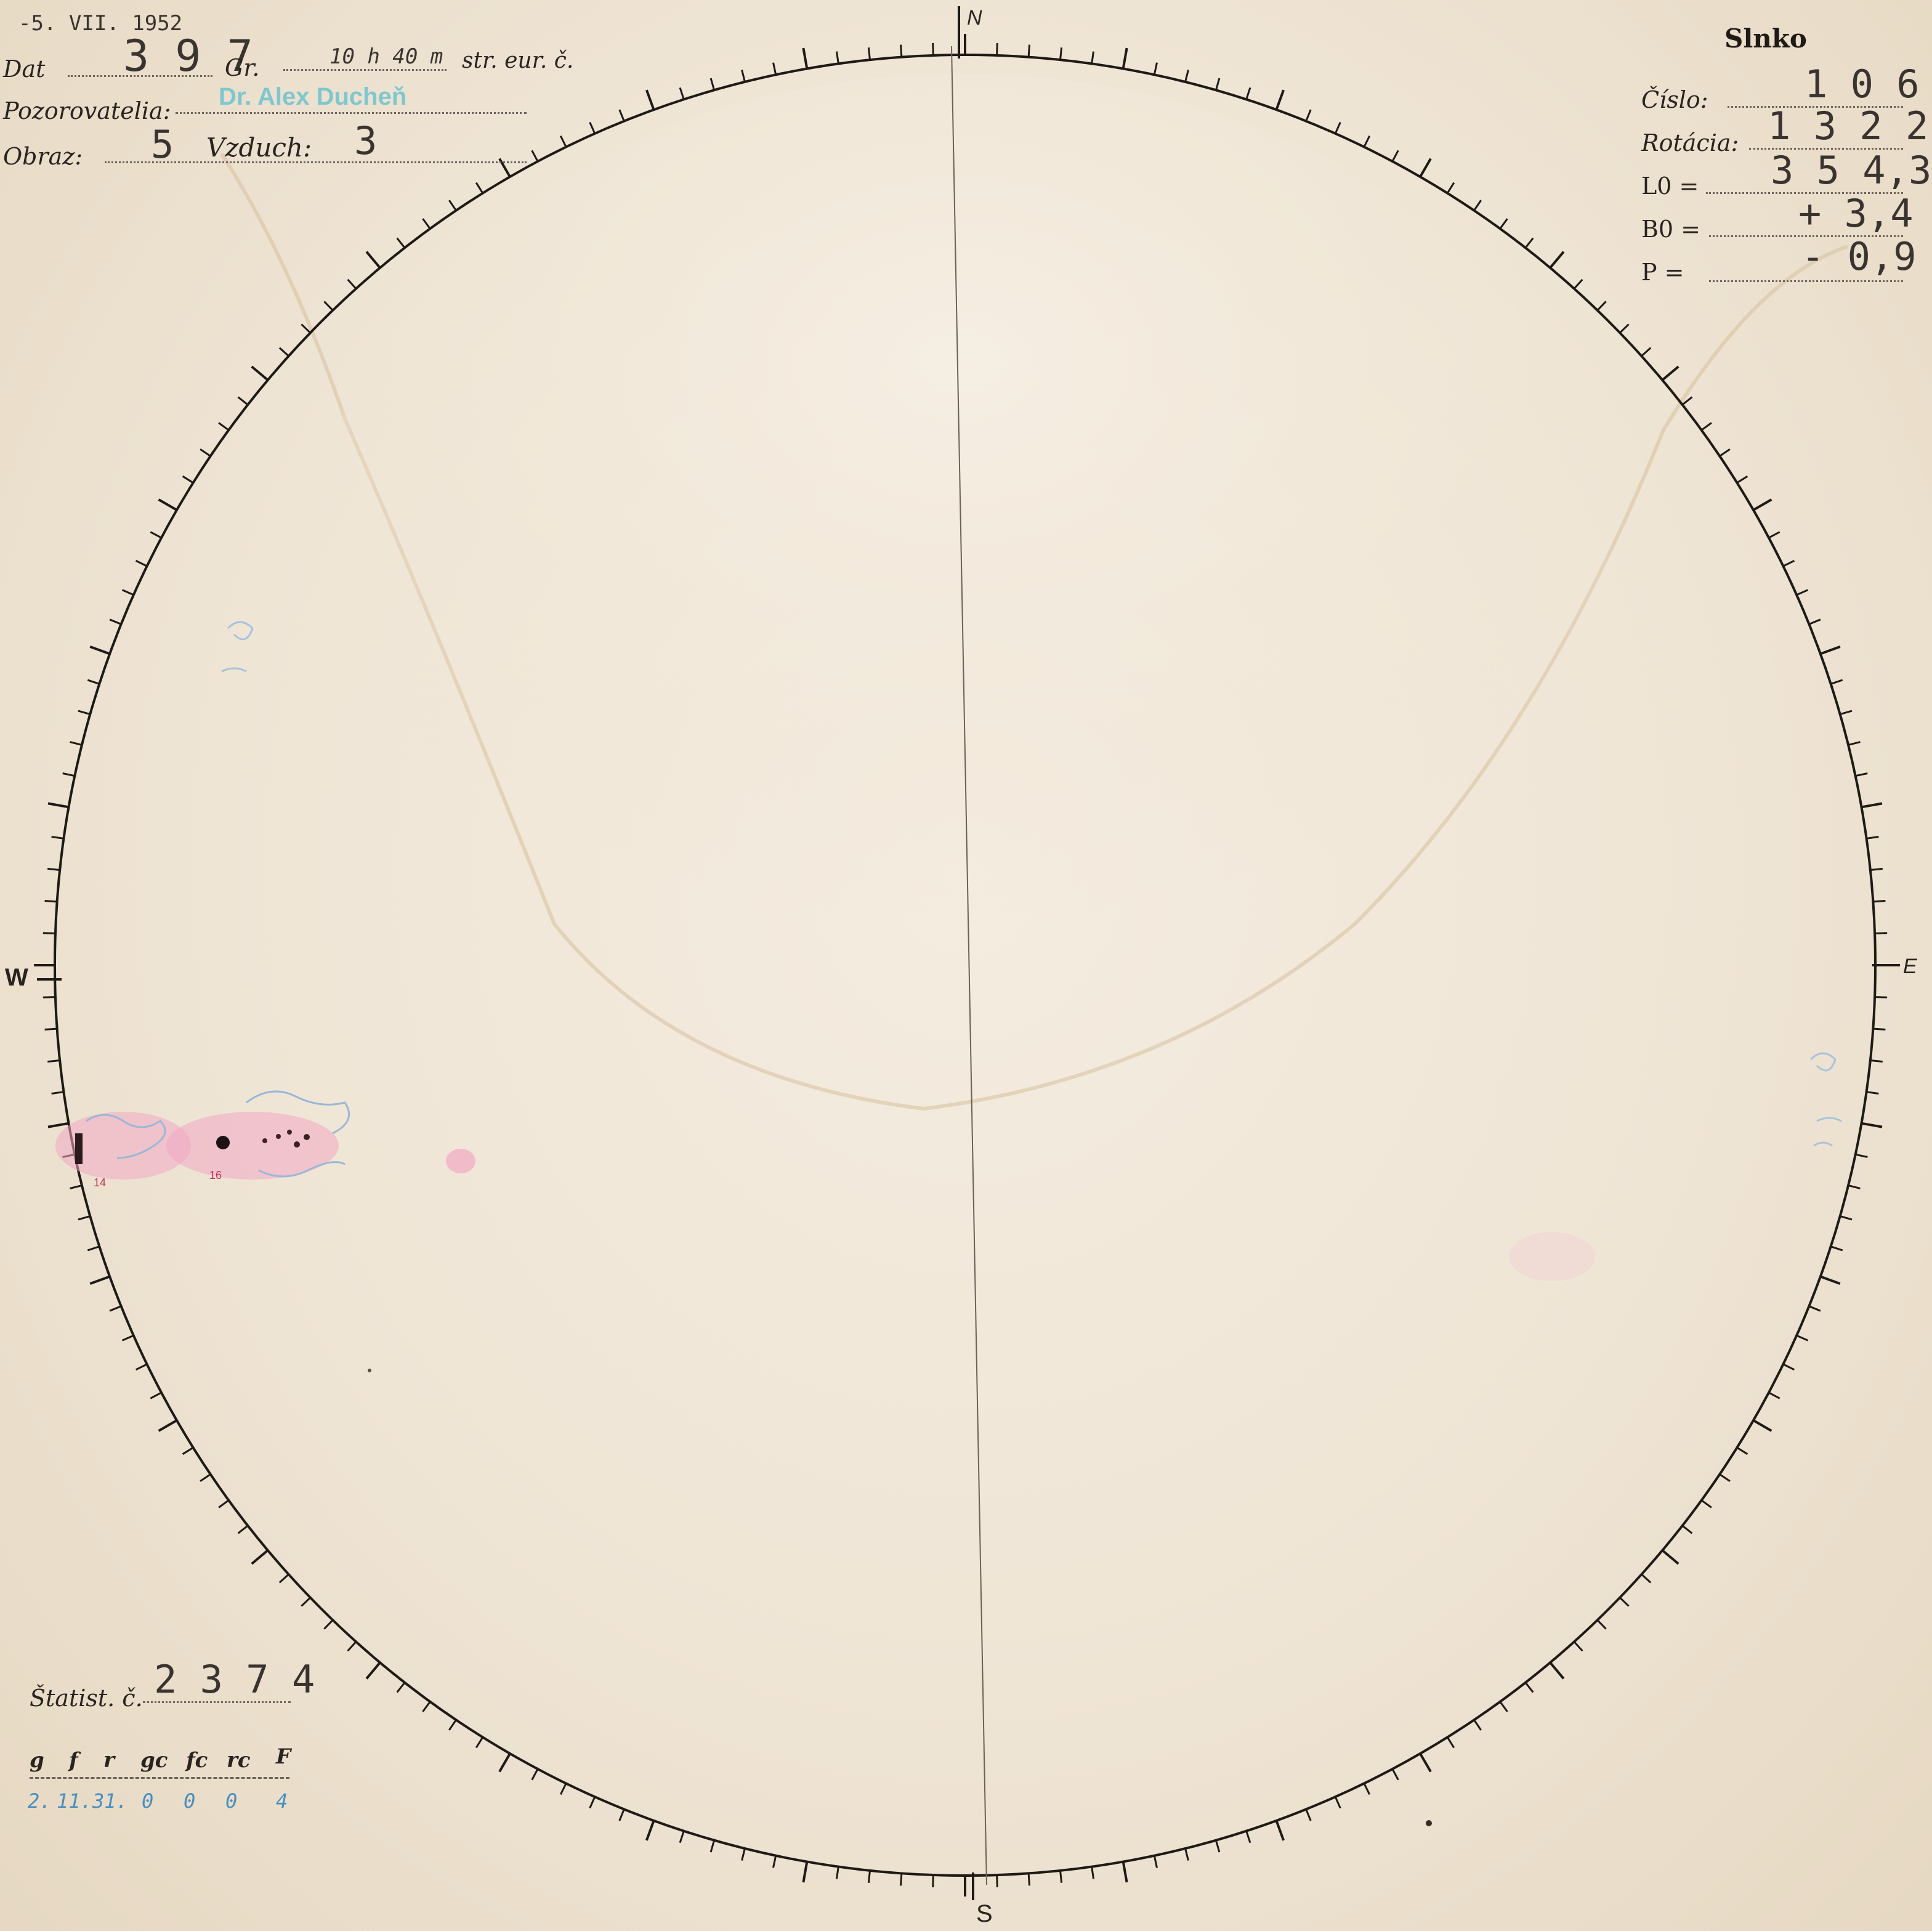 The width and height of the screenshot is (1932, 1931). I want to click on stat-value-gc: 0, so click(148, 1801).